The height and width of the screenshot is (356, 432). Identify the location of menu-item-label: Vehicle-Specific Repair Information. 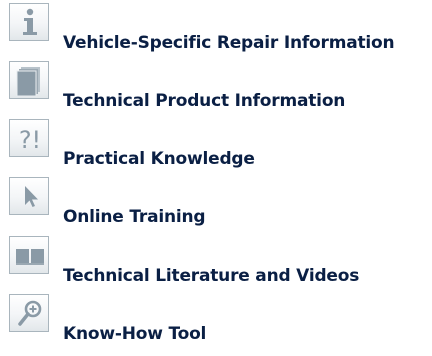
(229, 43).